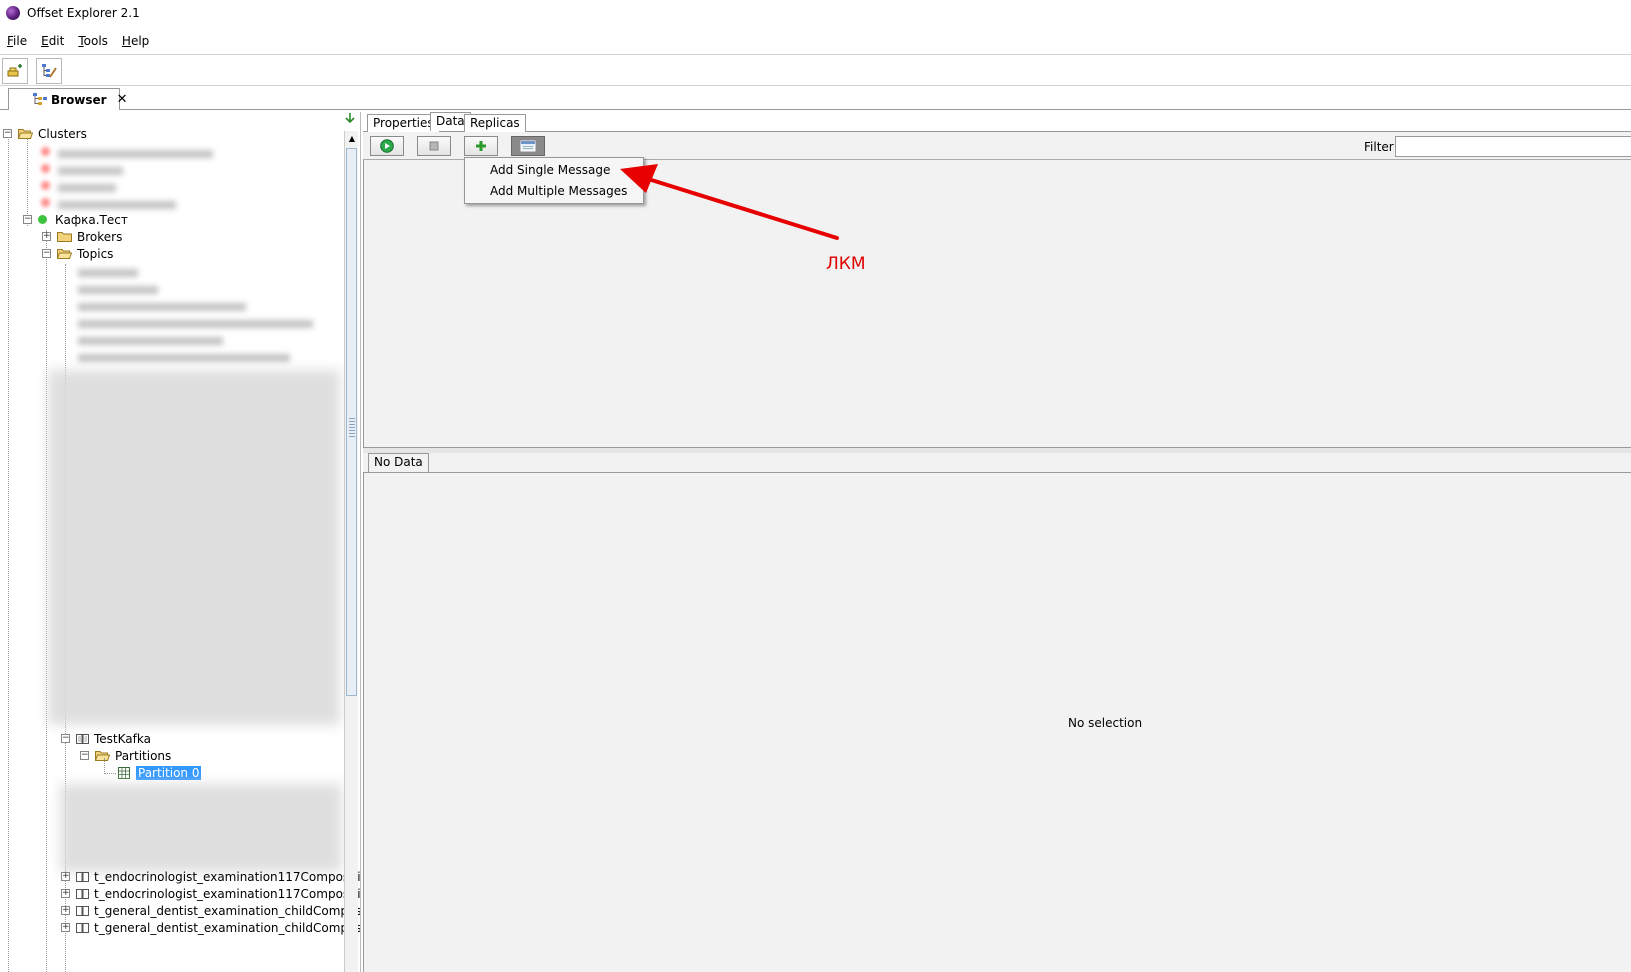  I want to click on tab-browser: Browser ✕, so click(68, 99).